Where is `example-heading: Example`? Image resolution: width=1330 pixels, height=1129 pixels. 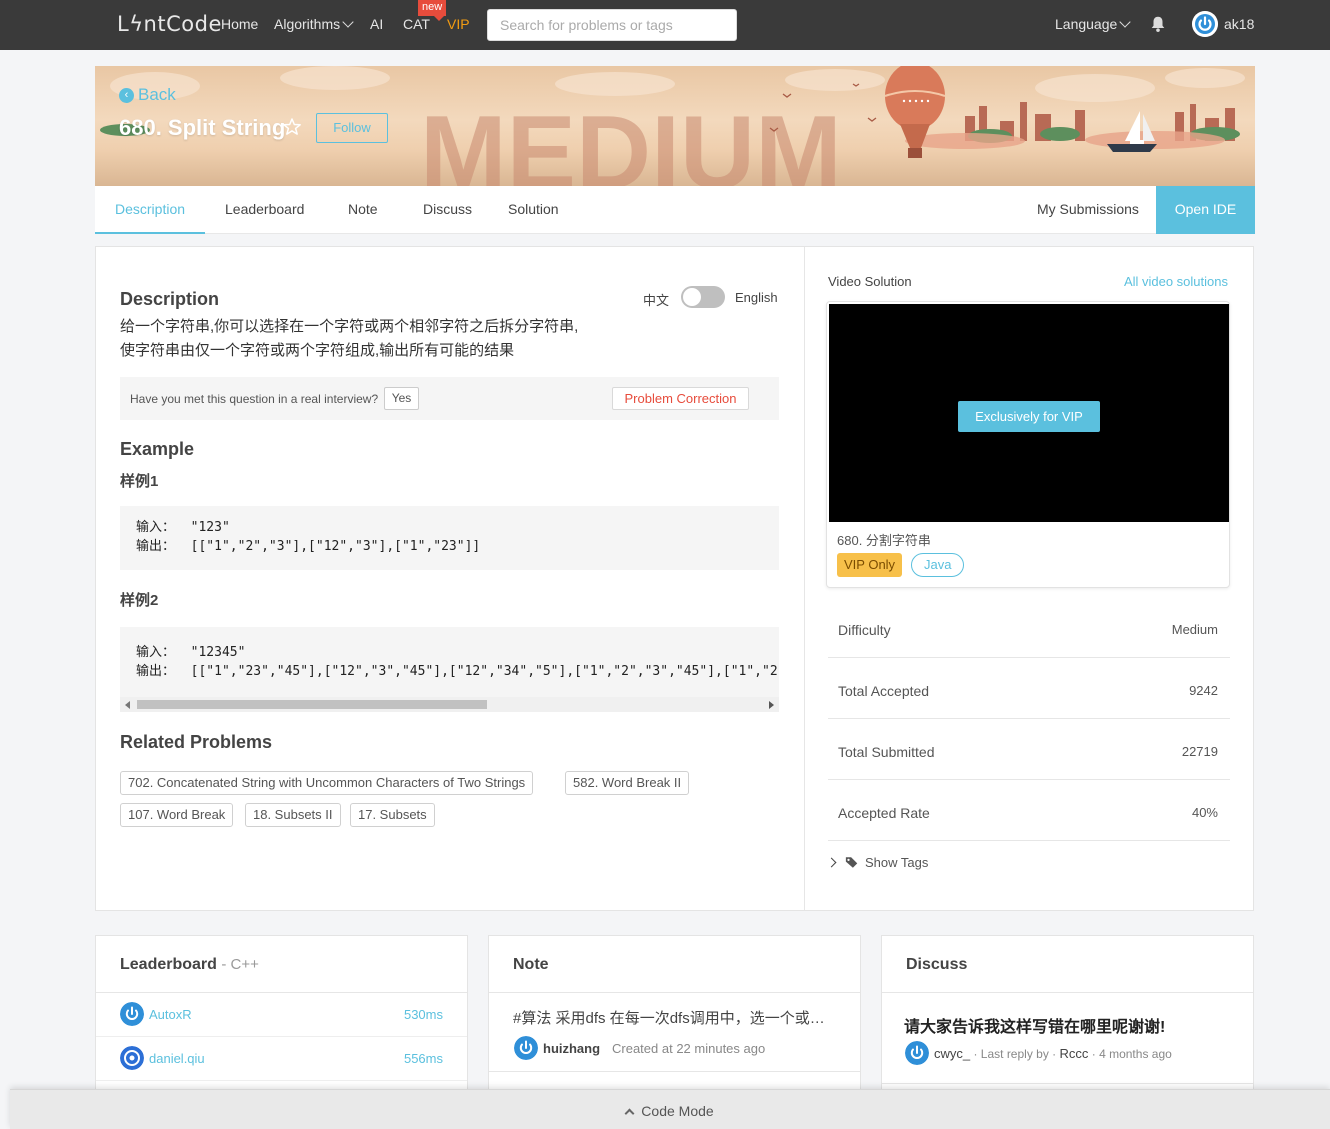
example-heading: Example is located at coordinates (157, 449).